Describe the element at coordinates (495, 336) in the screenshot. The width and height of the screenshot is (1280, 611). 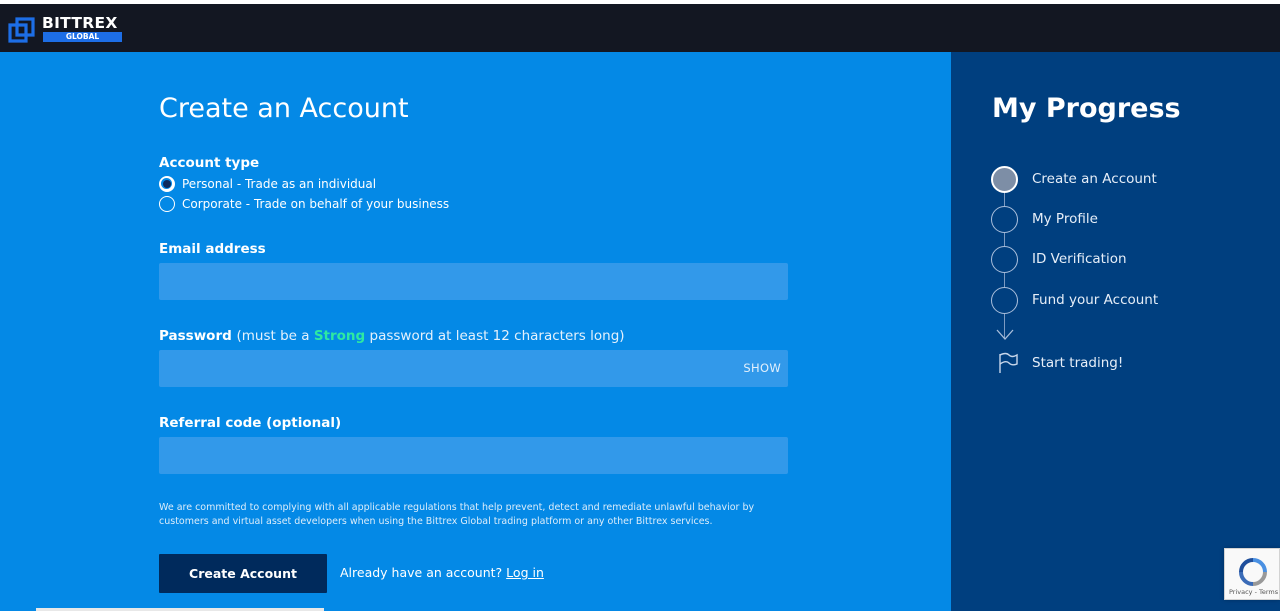
I see `password-hint-post: password at least 12 characters long)` at that location.